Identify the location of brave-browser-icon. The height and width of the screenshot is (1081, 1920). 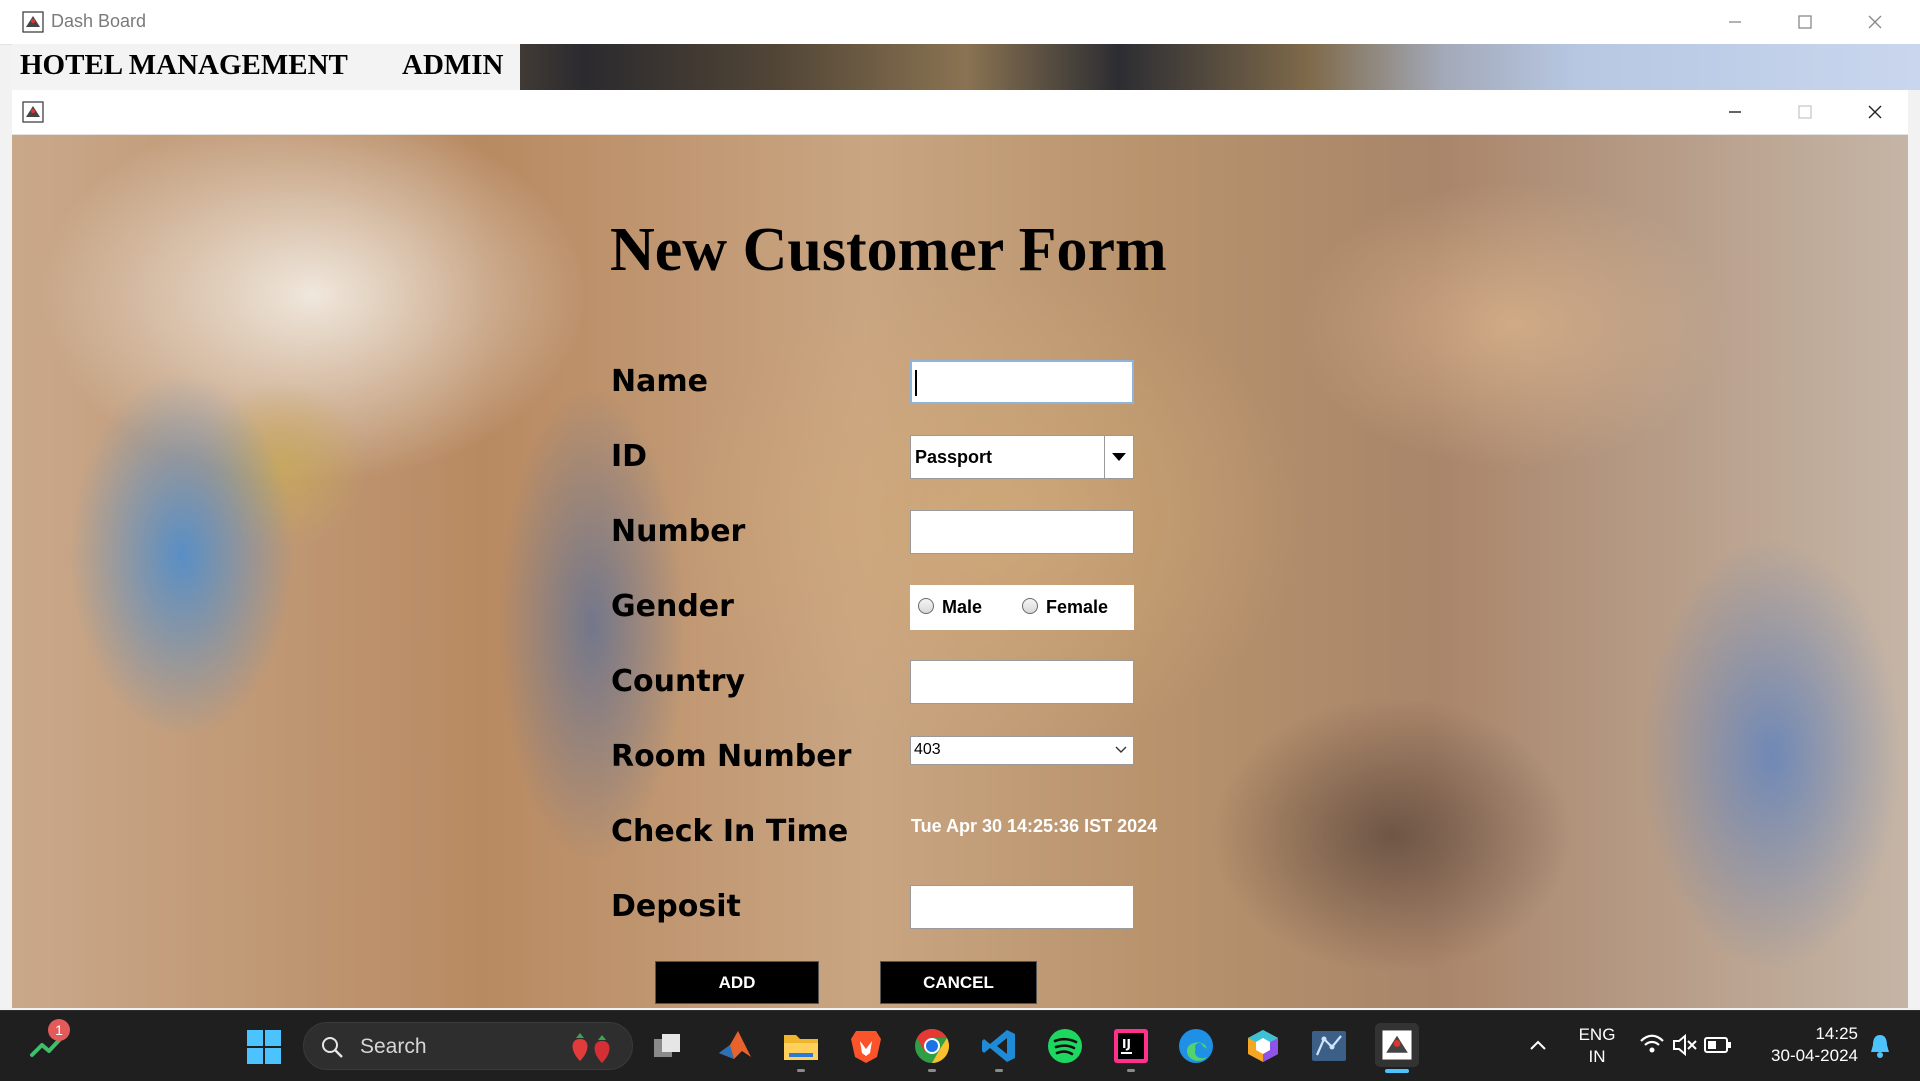
(866, 1047).